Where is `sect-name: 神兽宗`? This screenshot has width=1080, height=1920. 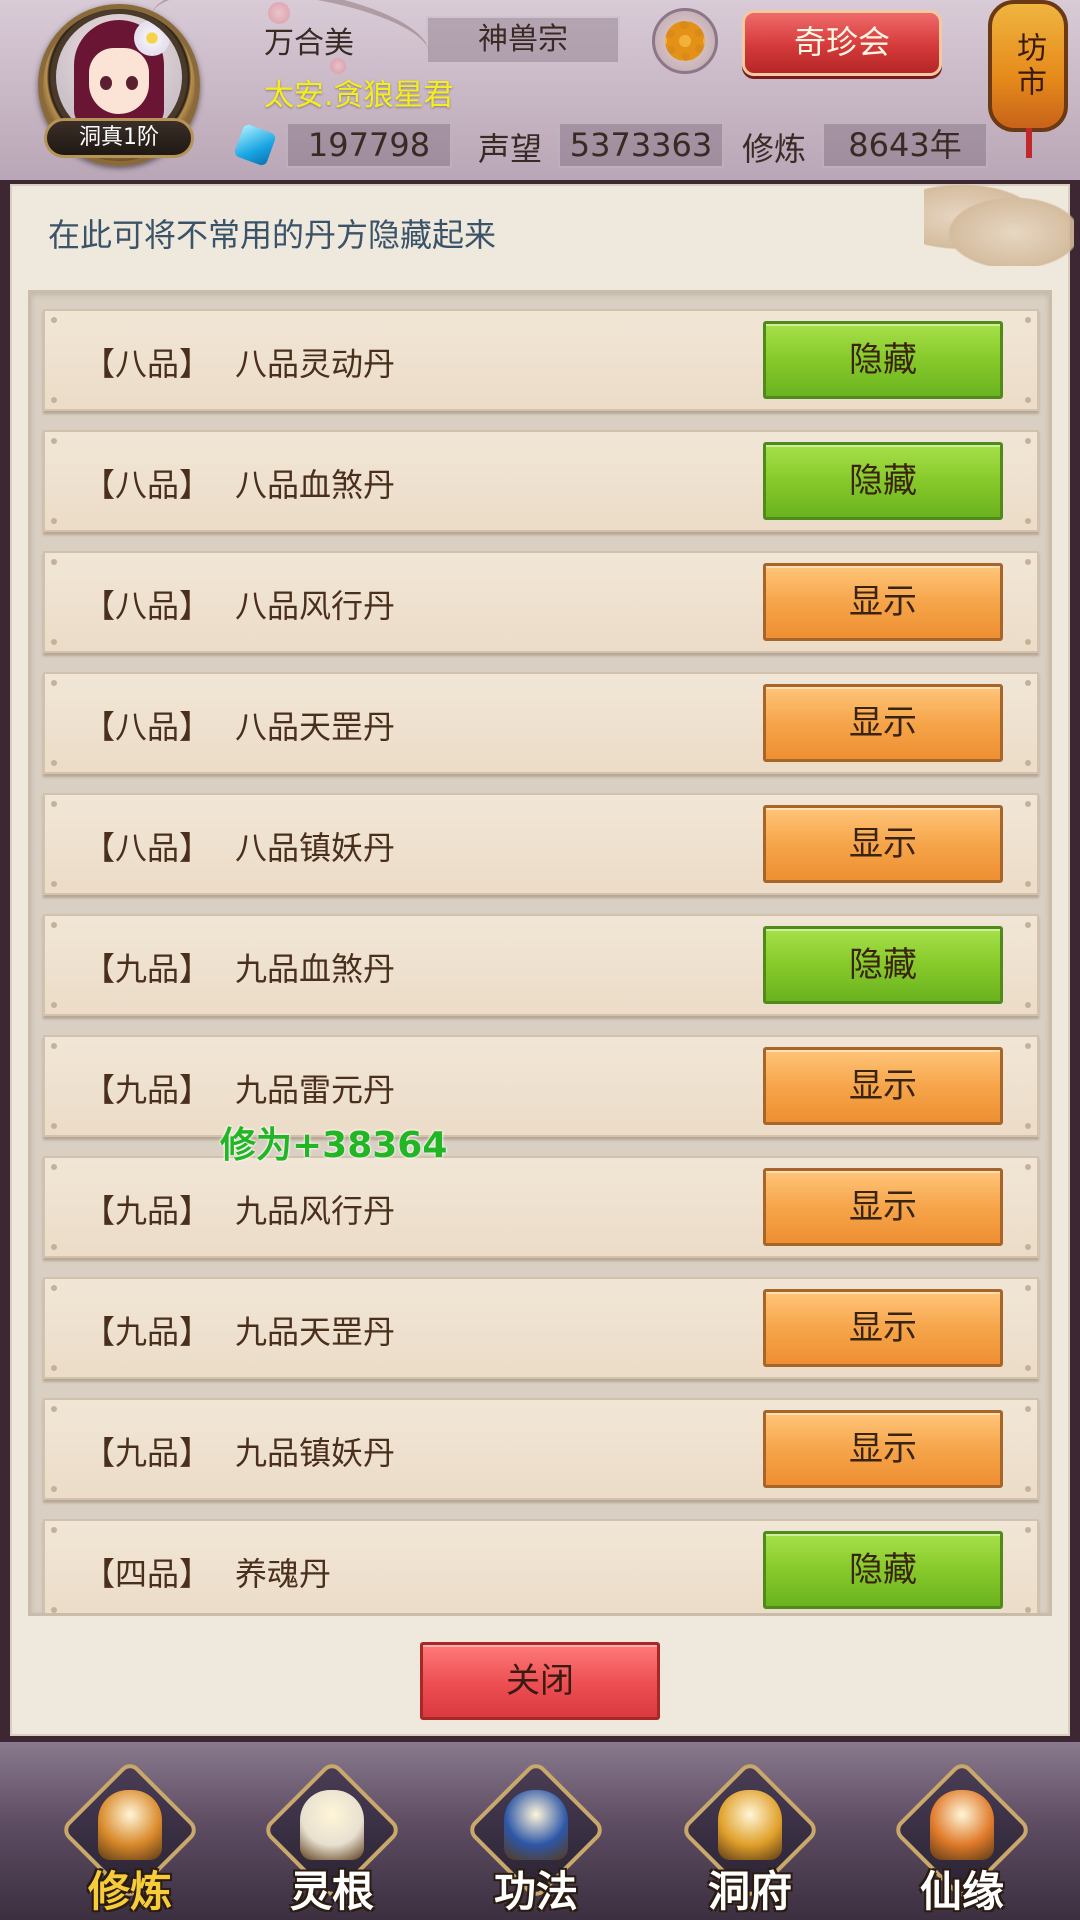 sect-name: 神兽宗 is located at coordinates (523, 40).